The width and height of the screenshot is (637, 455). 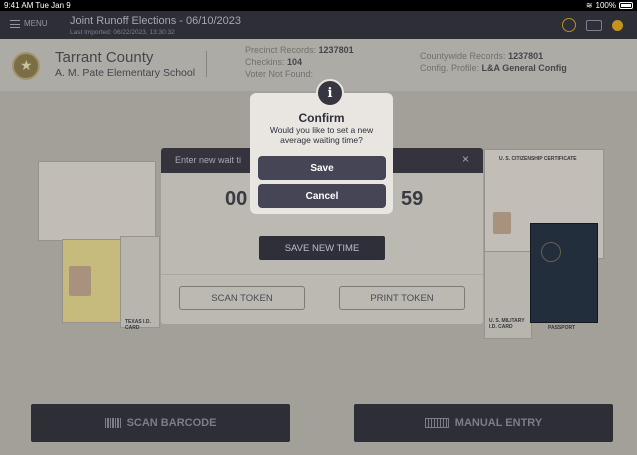 I want to click on divider, so click(x=322, y=274).